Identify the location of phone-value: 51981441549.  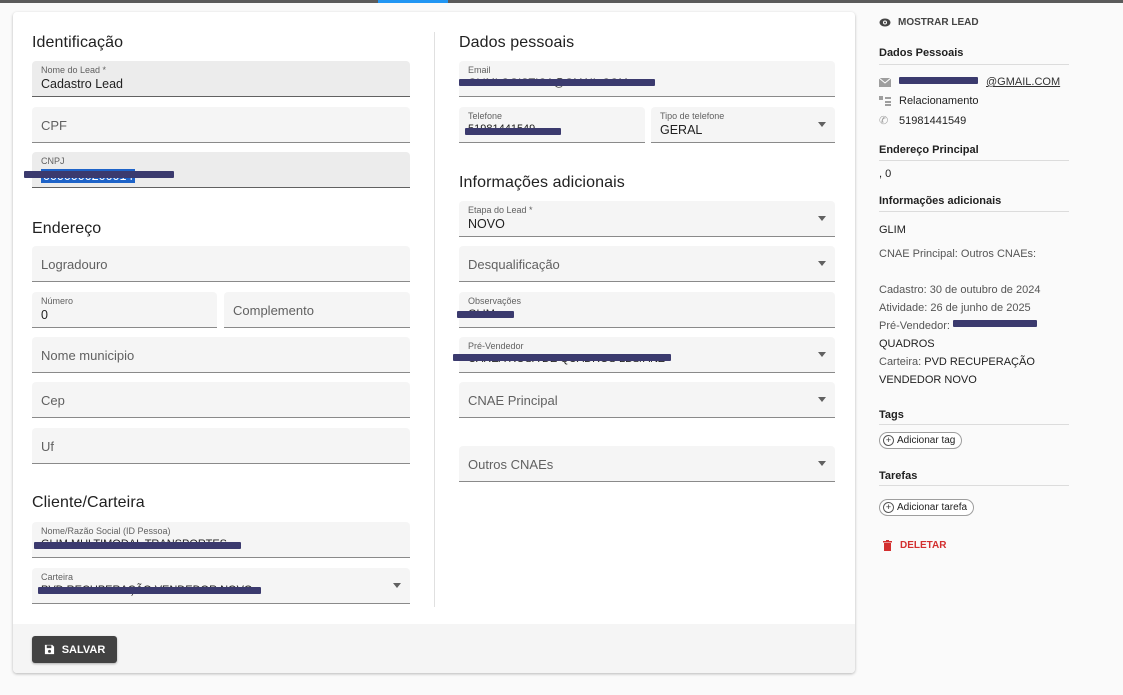
(933, 120).